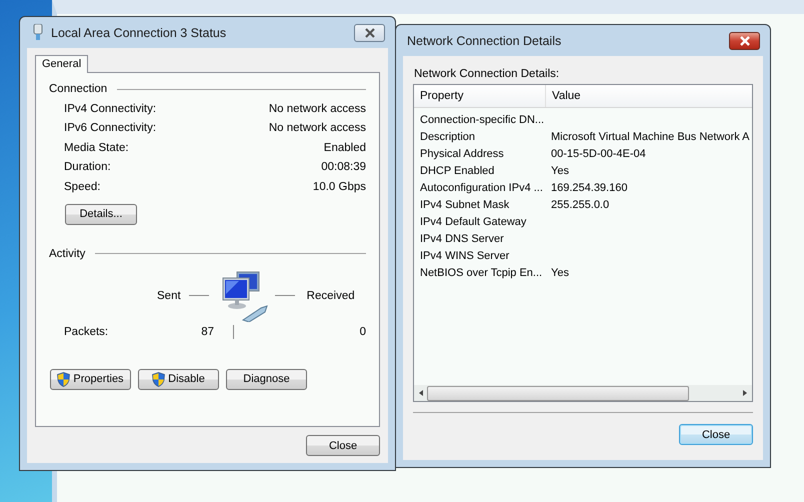 Image resolution: width=804 pixels, height=502 pixels. Describe the element at coordinates (244, 296) in the screenshot. I see `network-computers-icon` at that location.